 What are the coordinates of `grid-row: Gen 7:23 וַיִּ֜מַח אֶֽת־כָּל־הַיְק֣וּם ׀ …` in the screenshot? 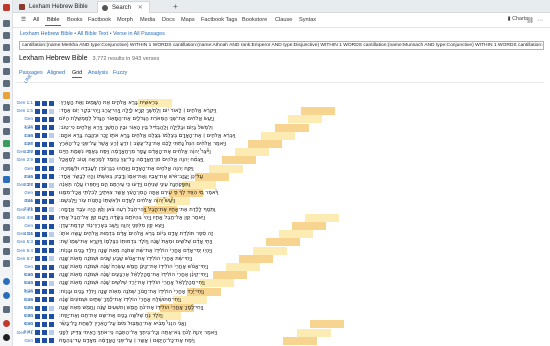 It's located at (279, 341).